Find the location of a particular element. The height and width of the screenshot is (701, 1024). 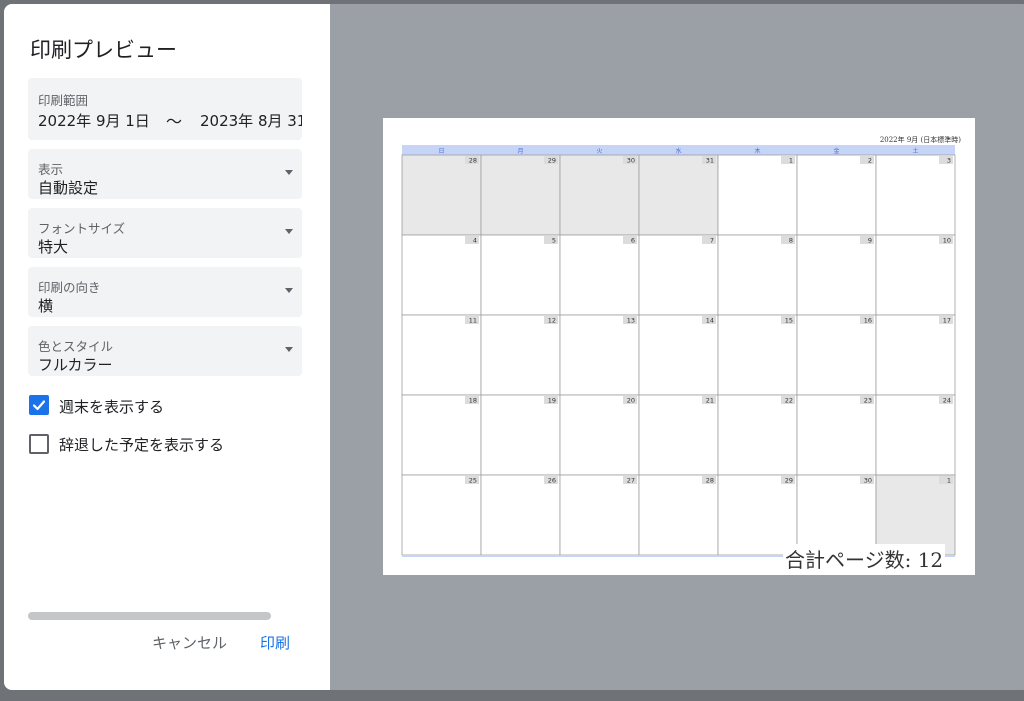

weekday-label: 日 is located at coordinates (441, 151).